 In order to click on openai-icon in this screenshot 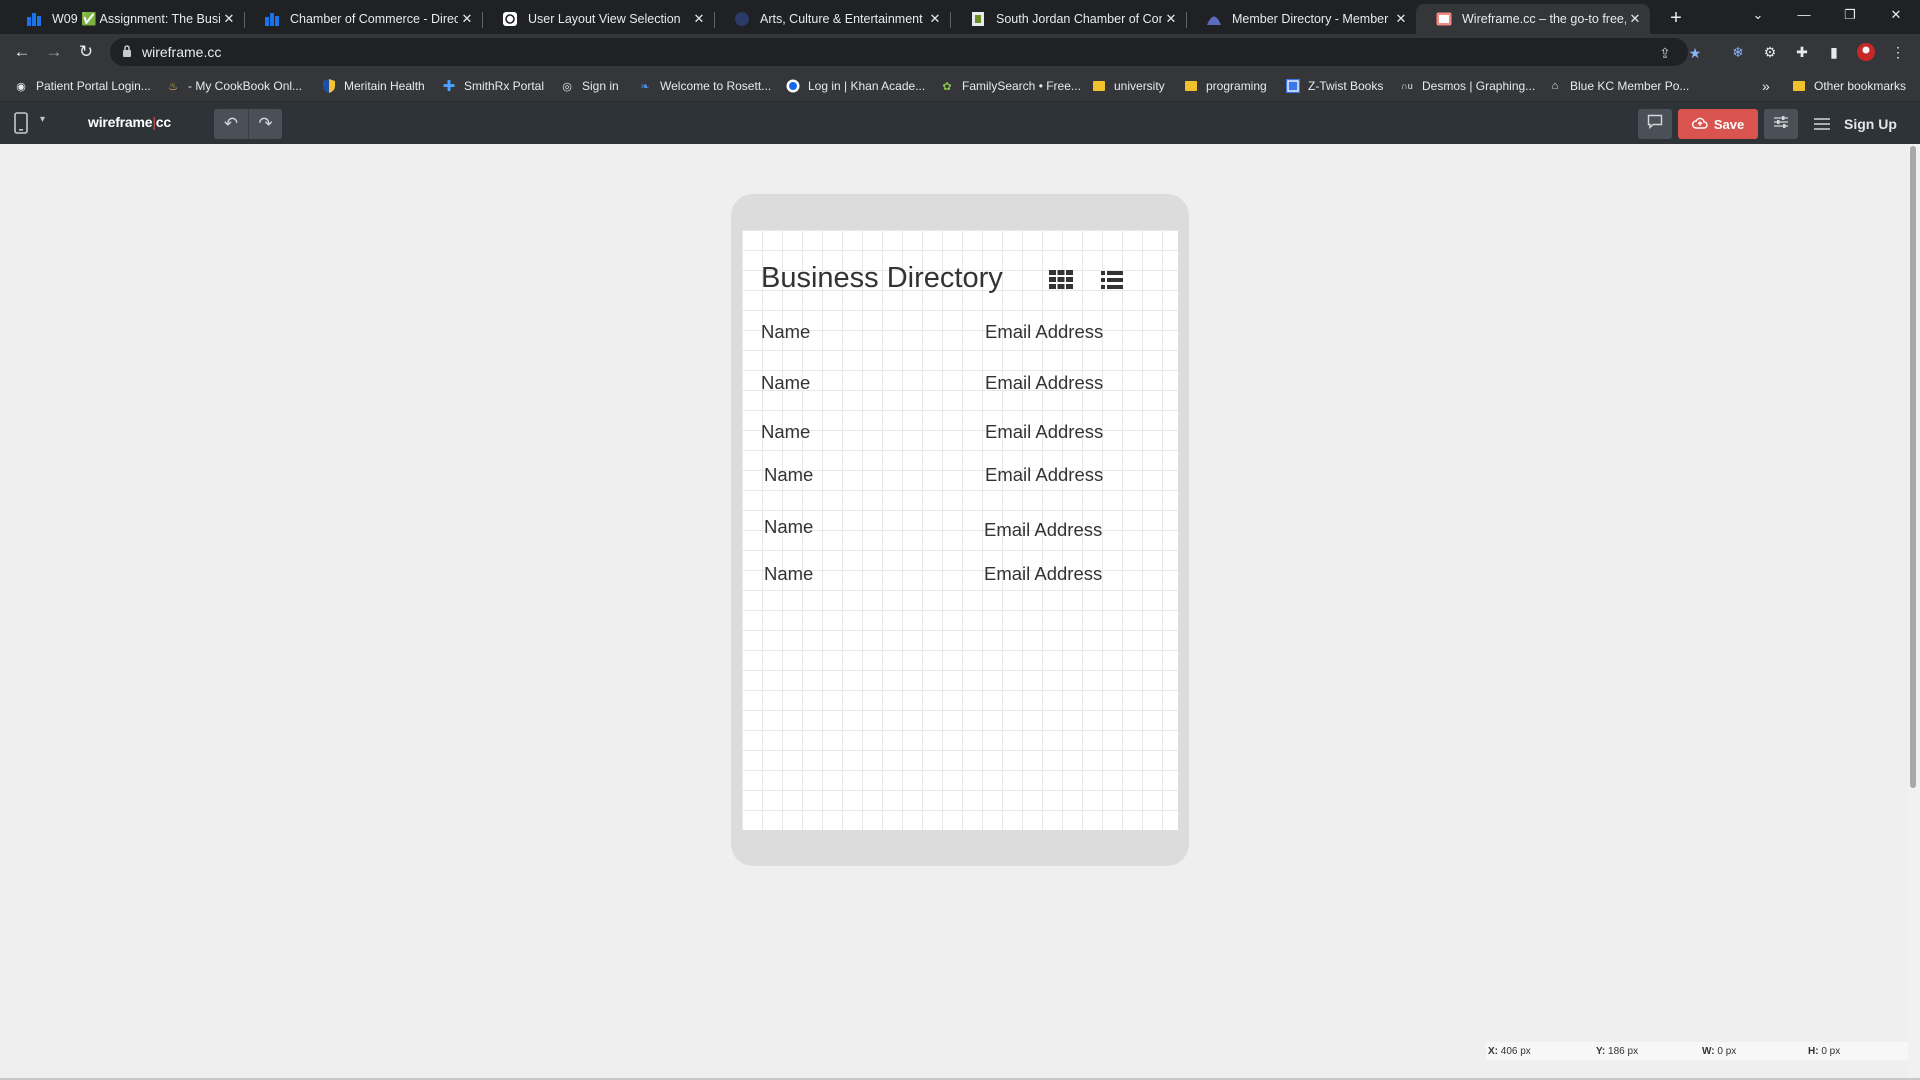, I will do `click(510, 19)`.